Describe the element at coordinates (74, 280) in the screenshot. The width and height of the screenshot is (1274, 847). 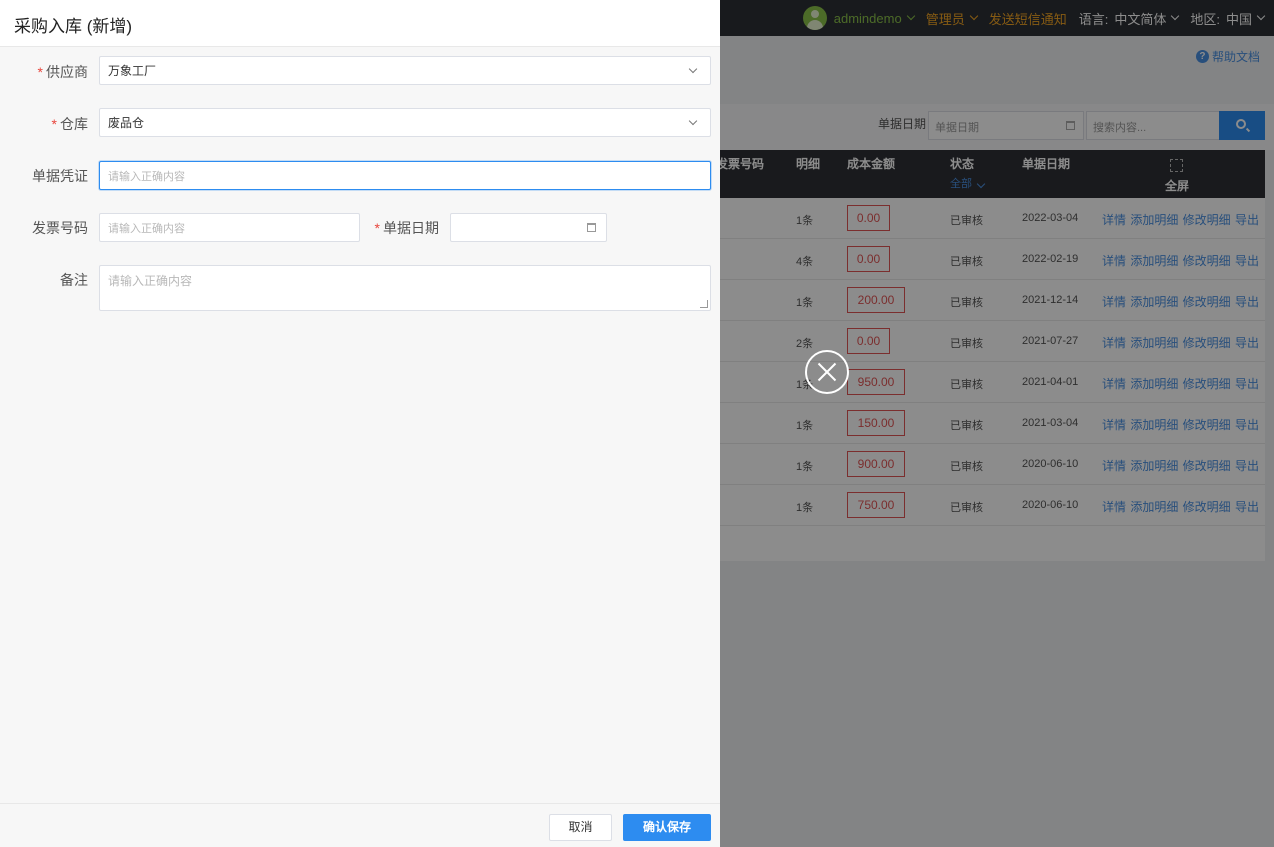
I see `remark-label: 备注` at that location.